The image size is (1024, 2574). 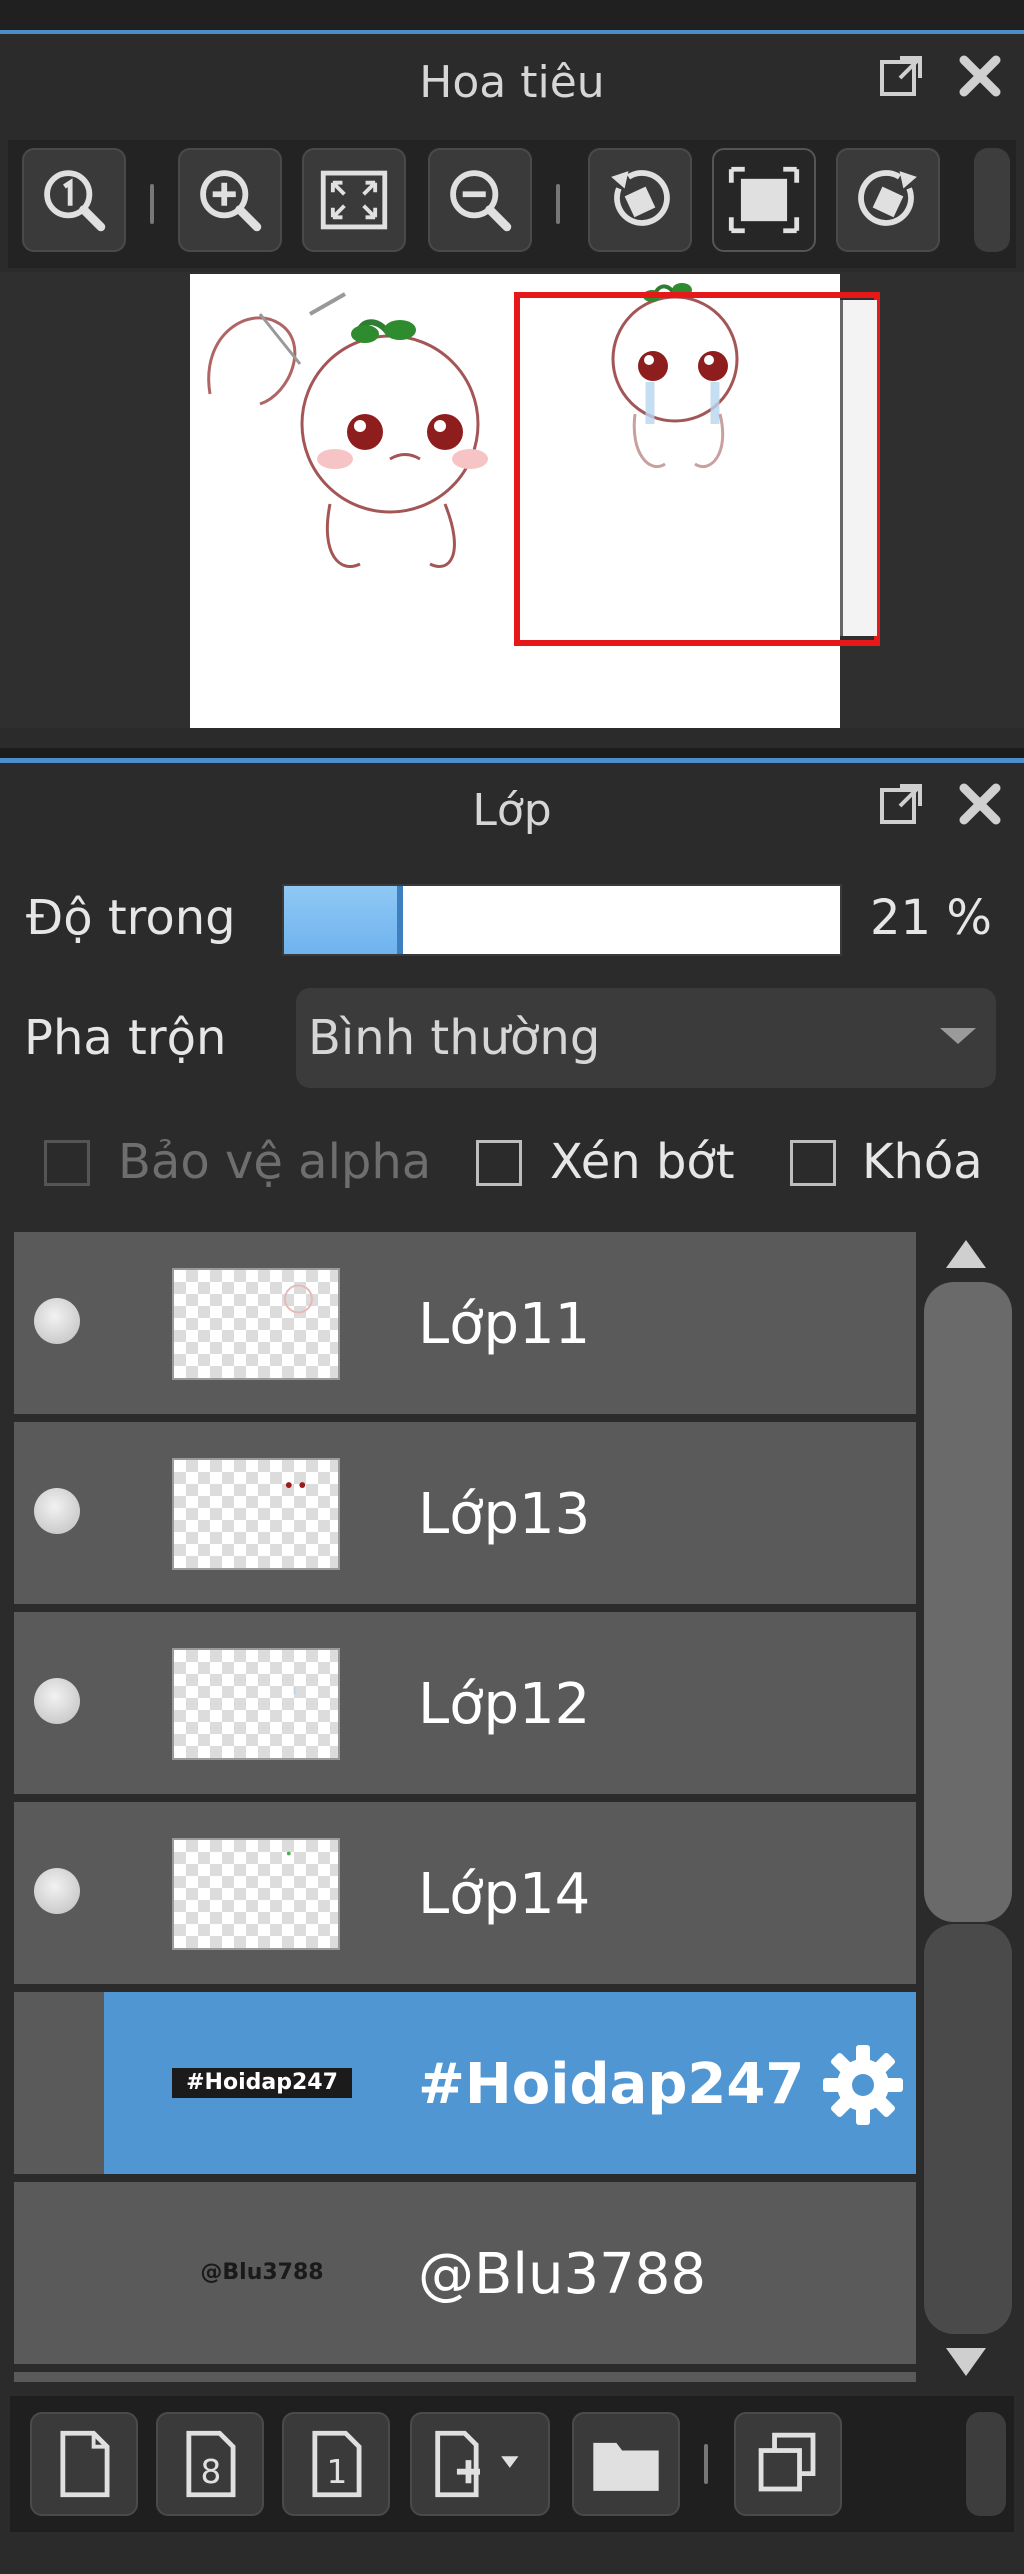 I want to click on rotate-right-icon, so click(x=887, y=198).